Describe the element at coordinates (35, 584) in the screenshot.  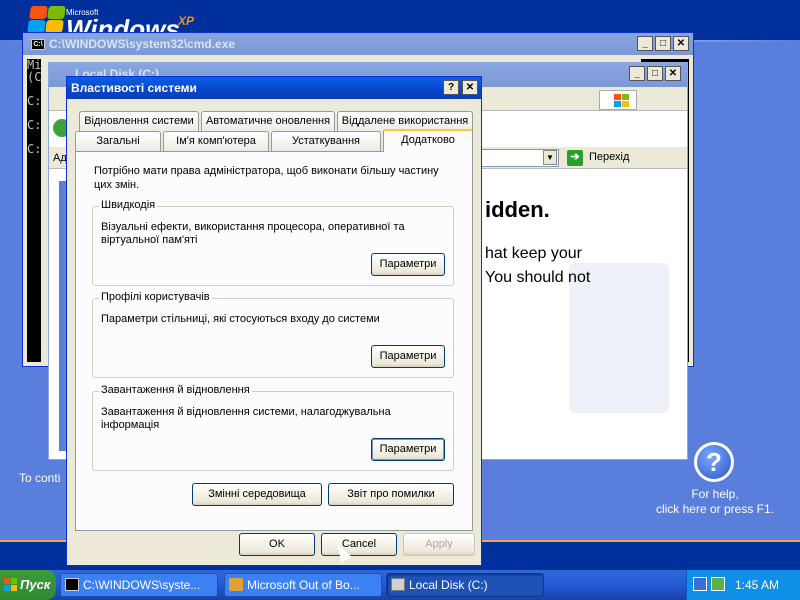
I see `start-label: Пуск` at that location.